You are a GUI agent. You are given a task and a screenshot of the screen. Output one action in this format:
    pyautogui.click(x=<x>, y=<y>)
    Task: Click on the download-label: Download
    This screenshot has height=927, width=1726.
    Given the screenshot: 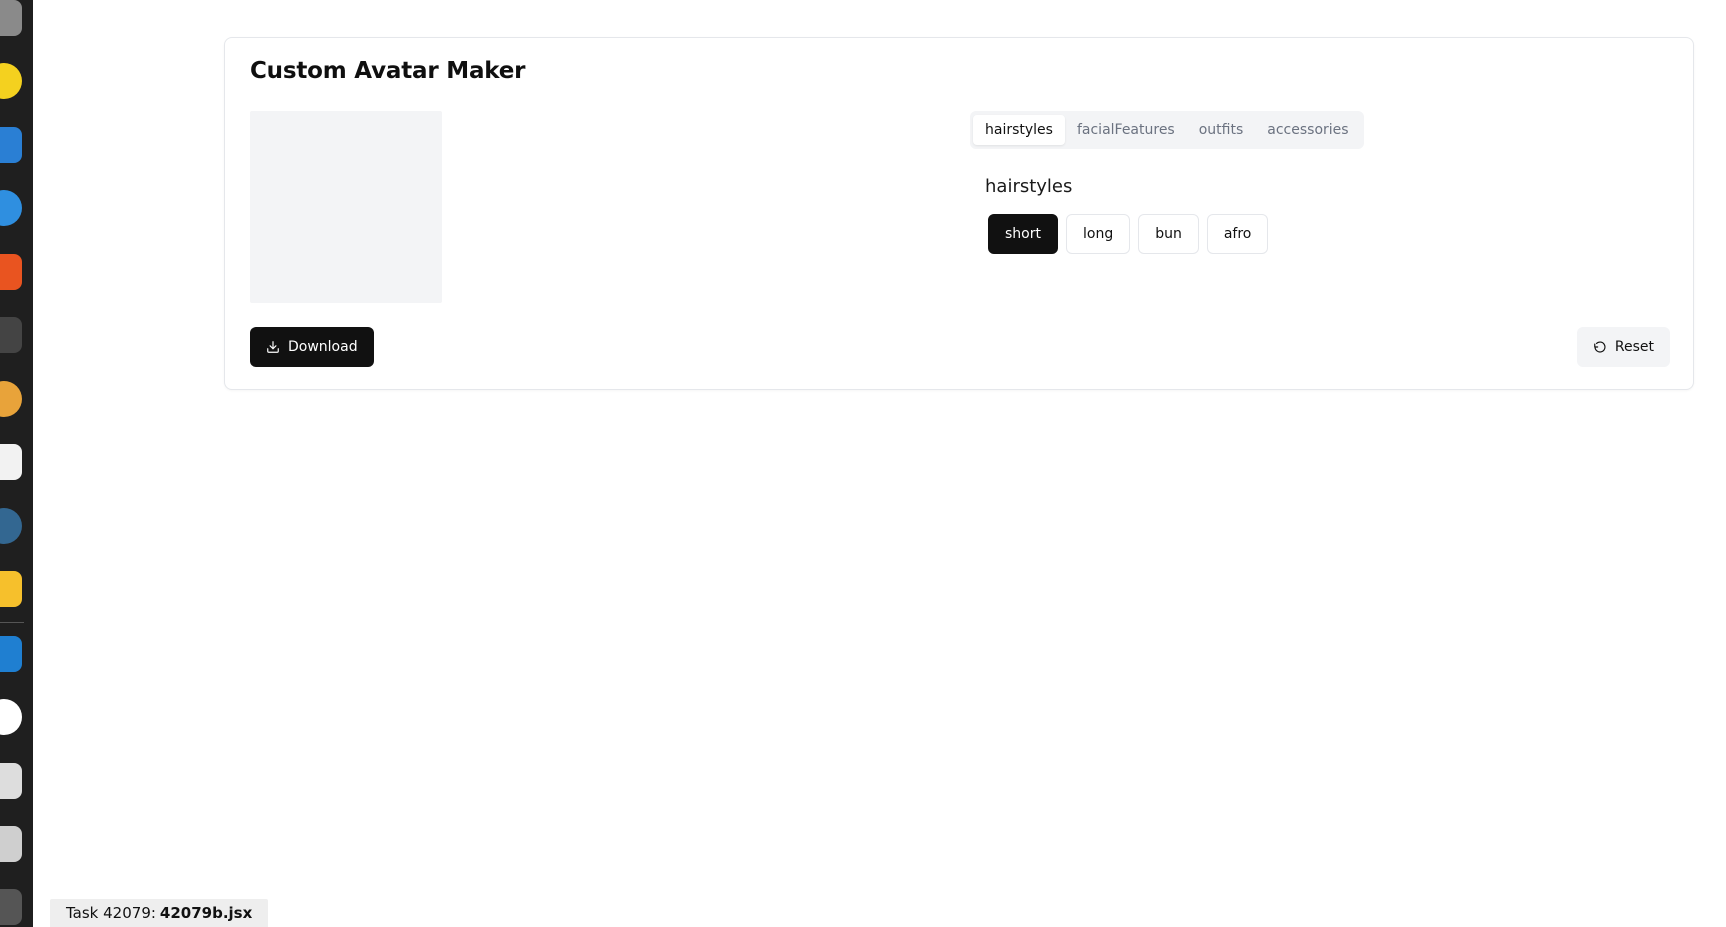 What is the action you would take?
    pyautogui.click(x=323, y=347)
    